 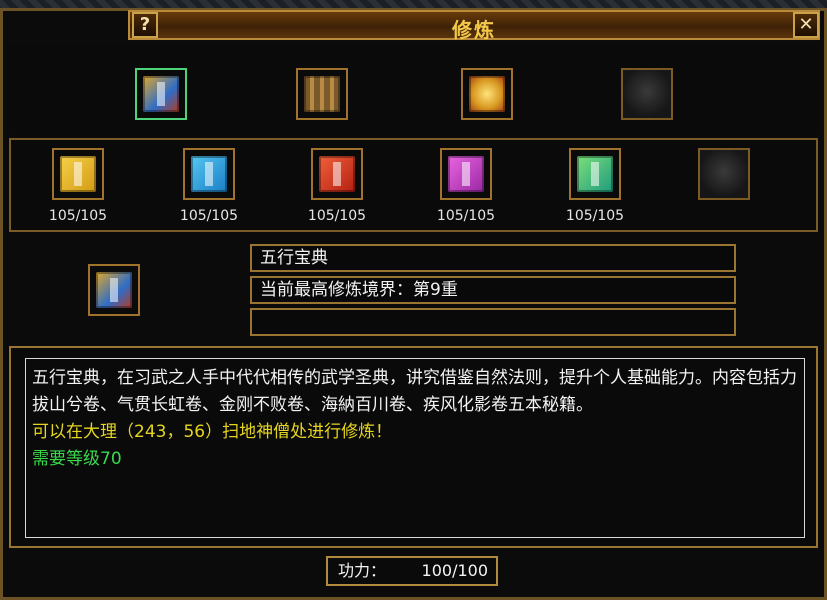 I want to click on red-book-icon, so click(x=337, y=174).